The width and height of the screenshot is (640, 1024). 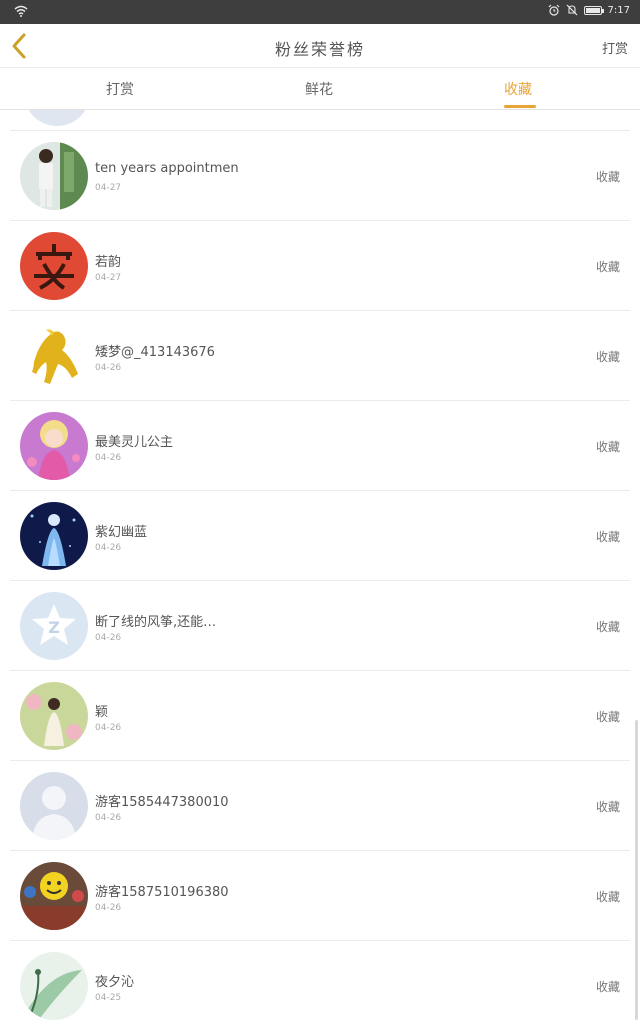 I want to click on user-name: 最美灵儿公主, so click(x=134, y=442).